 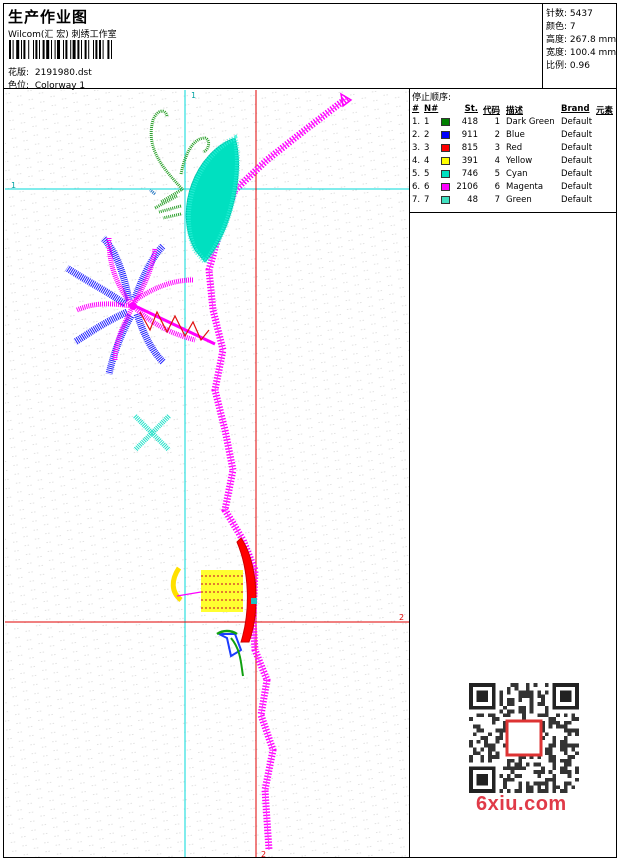 I want to click on design-scale: 比例: 0.96, so click(x=568, y=64).